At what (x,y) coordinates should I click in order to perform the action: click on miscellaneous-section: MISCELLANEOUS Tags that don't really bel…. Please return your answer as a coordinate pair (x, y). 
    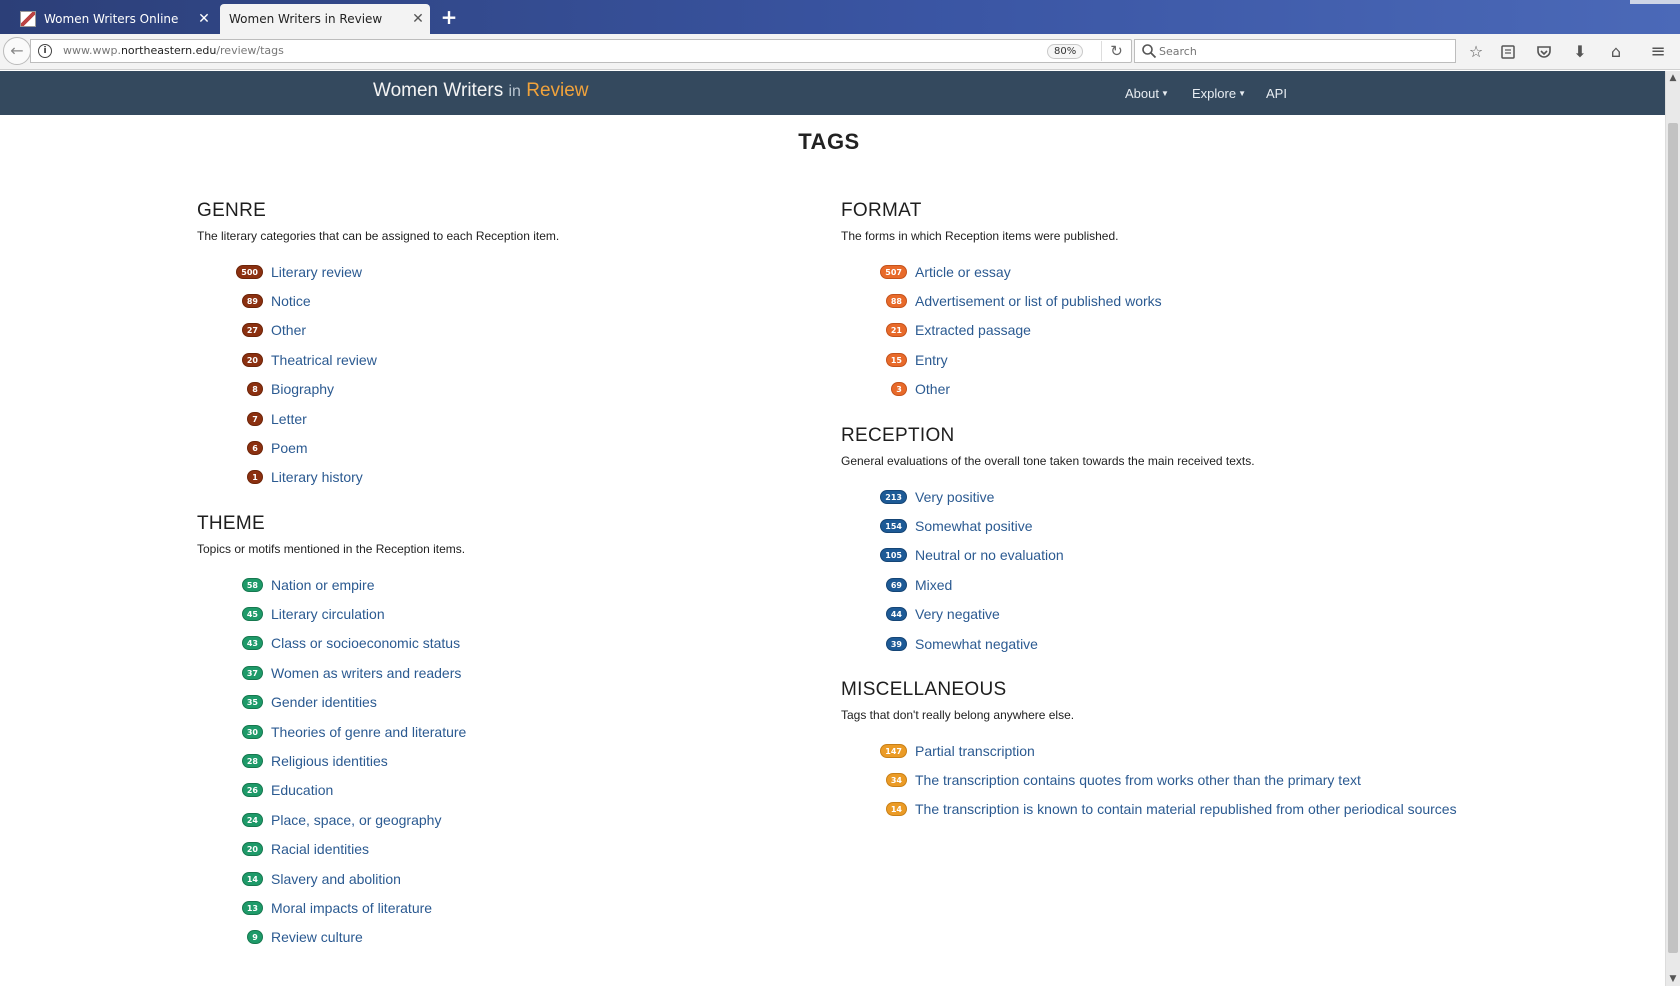
    Looking at the image, I should click on (1149, 751).